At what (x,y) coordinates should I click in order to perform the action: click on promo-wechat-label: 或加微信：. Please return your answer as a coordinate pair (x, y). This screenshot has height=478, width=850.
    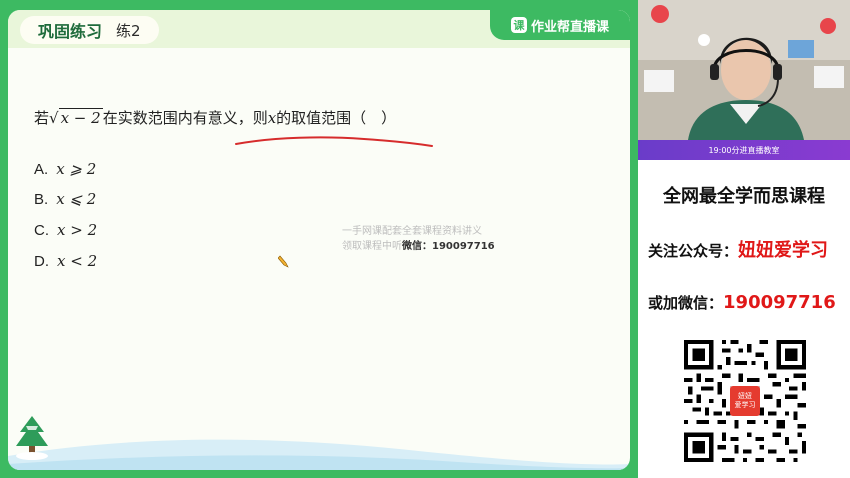
    Looking at the image, I should click on (686, 303).